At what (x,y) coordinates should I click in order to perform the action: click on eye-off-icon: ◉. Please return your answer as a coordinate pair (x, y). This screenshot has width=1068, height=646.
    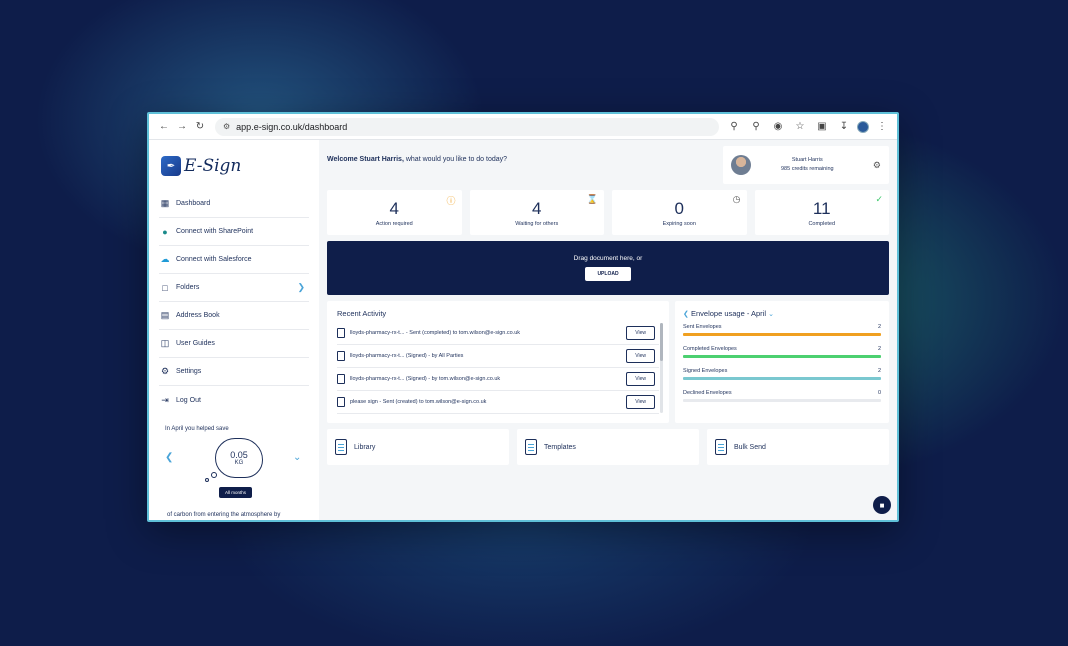
    Looking at the image, I should click on (778, 127).